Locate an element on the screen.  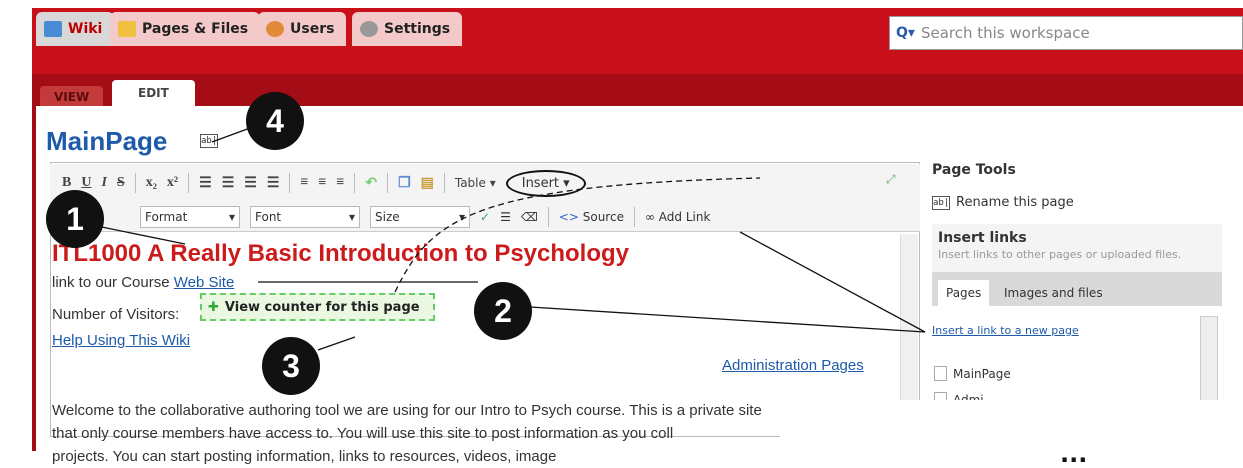
callout-4: 4 is located at coordinates (275, 121).